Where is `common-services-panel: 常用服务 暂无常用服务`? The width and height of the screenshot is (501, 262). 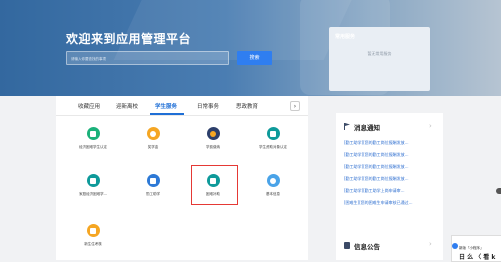 common-services-panel: 常用服务 暂无常用服务 is located at coordinates (379, 59).